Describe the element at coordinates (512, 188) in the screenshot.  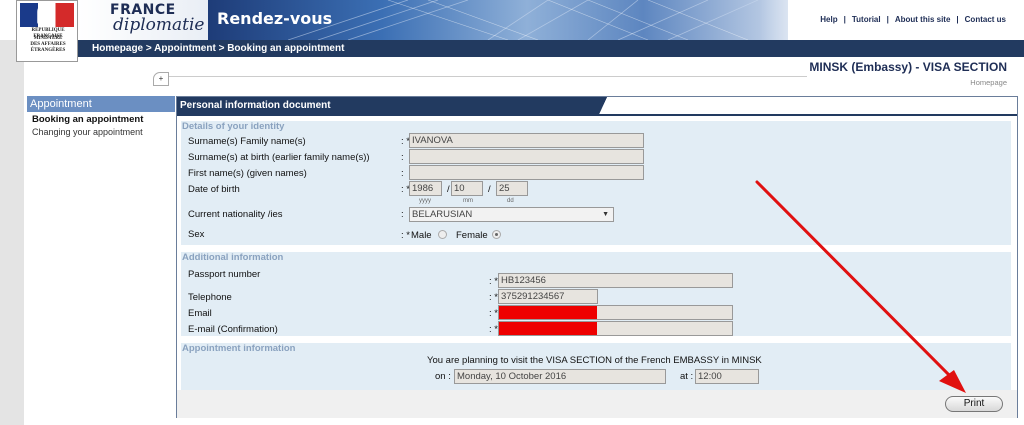
I see `dob-day-field: 25` at that location.